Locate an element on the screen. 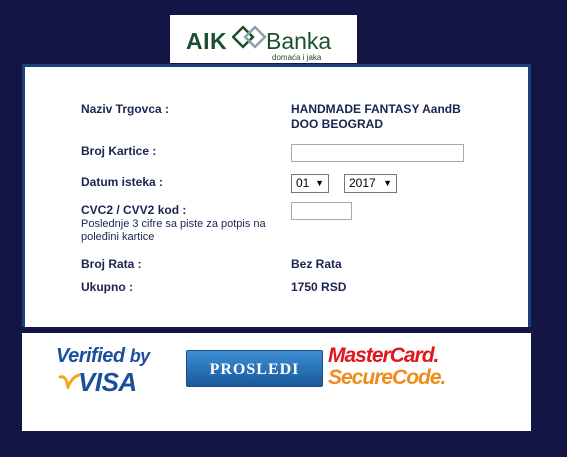 The width and height of the screenshot is (567, 457). expiry-month-select: 01 ▼ is located at coordinates (310, 183).